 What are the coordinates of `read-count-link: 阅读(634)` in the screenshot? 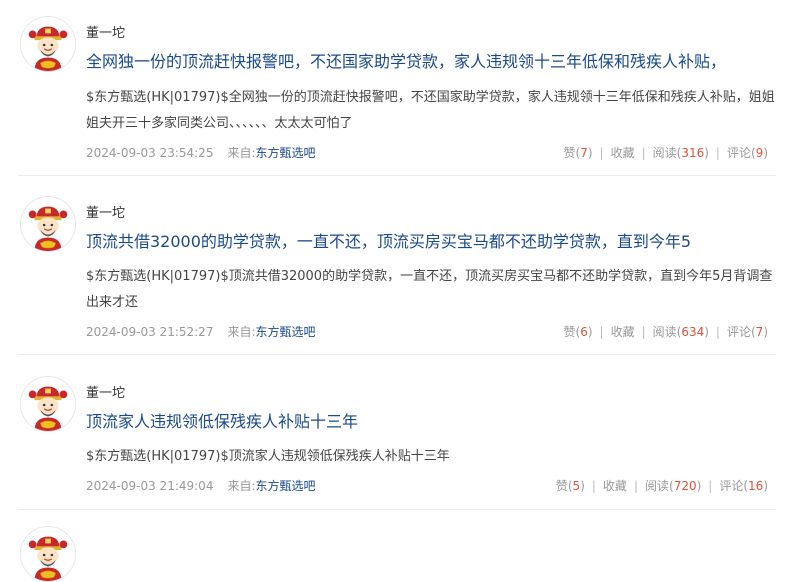 It's located at (681, 332).